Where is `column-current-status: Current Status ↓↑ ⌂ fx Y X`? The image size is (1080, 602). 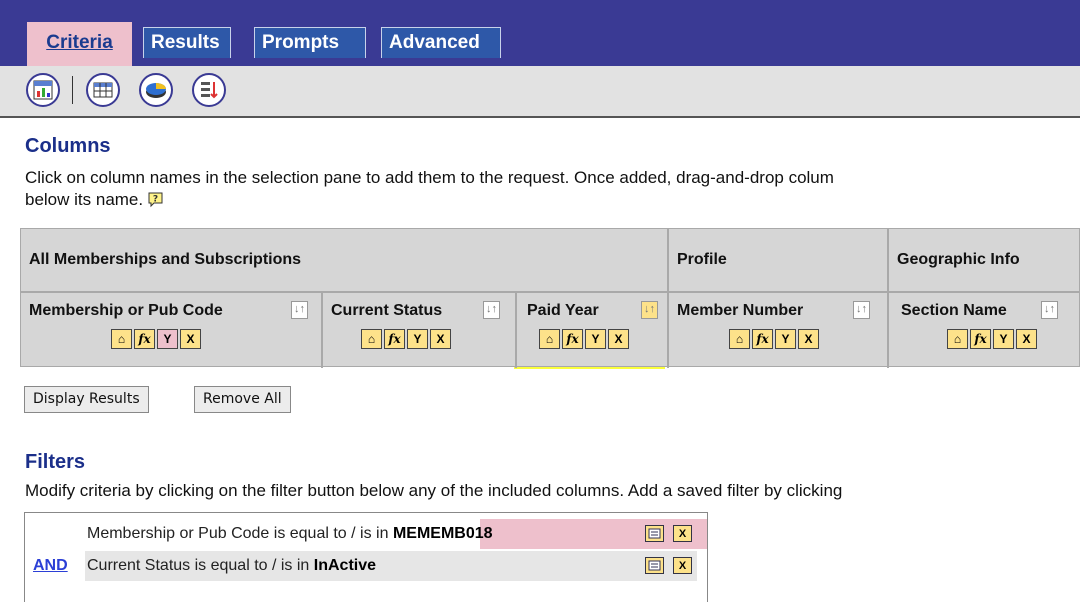
column-current-status: Current Status ↓↑ ⌂ fx Y X is located at coordinates (419, 329).